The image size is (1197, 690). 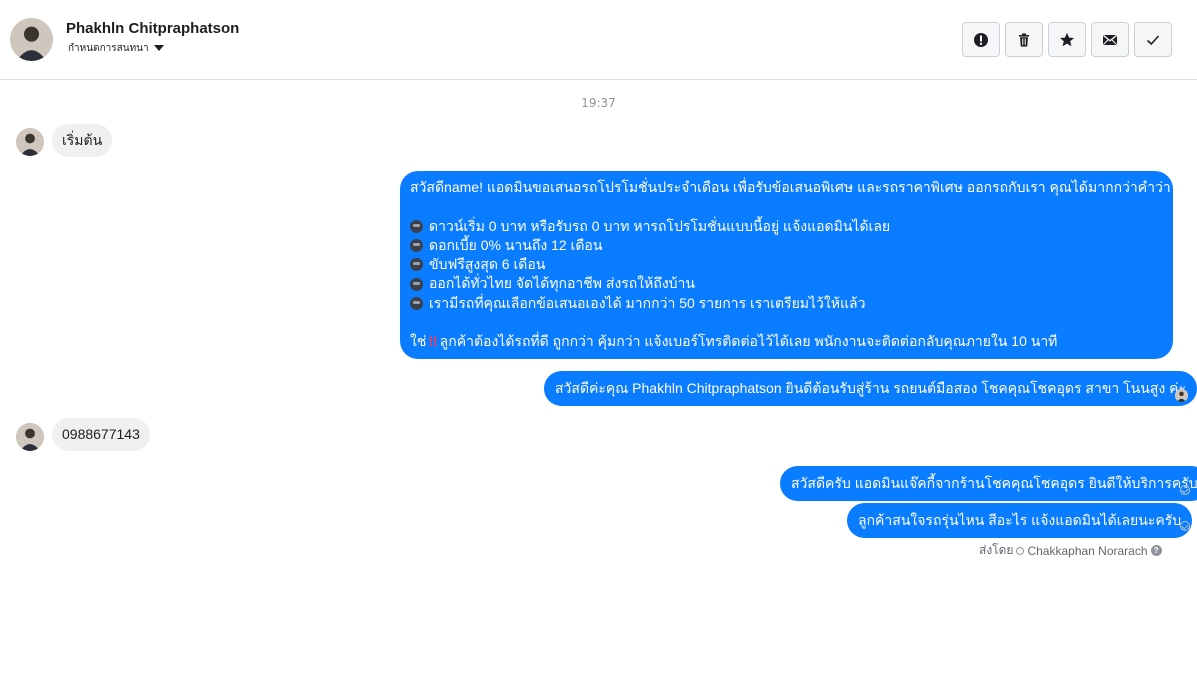 I want to click on double-exclamation-icon: !!, so click(x=433, y=341).